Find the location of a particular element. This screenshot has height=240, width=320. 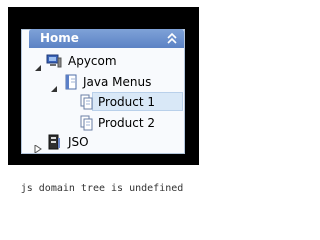

tree-node-label: JSO is located at coordinates (78, 142).